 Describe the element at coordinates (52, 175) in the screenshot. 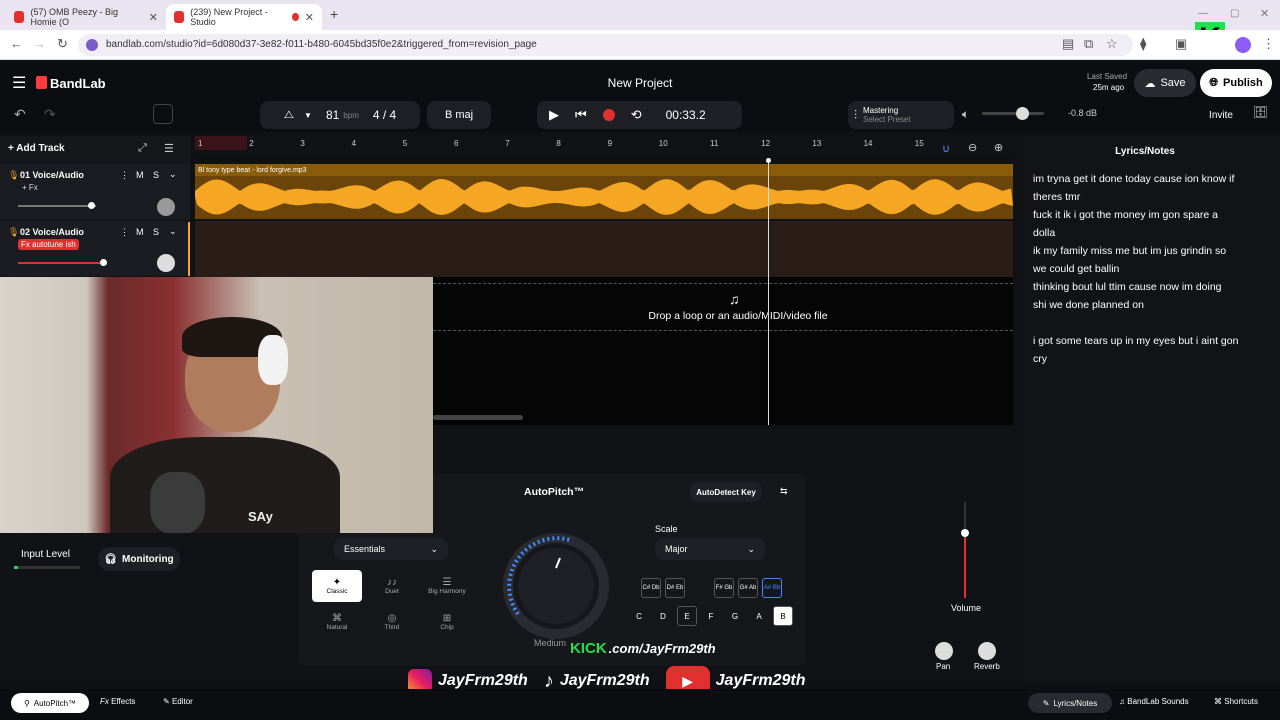

I see `track-name: 01 Voice/Audio` at that location.